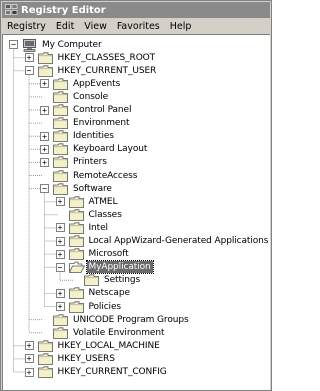 The width and height of the screenshot is (320, 391). What do you see at coordinates (95, 26) in the screenshot?
I see `menu-view: View` at bounding box center [95, 26].